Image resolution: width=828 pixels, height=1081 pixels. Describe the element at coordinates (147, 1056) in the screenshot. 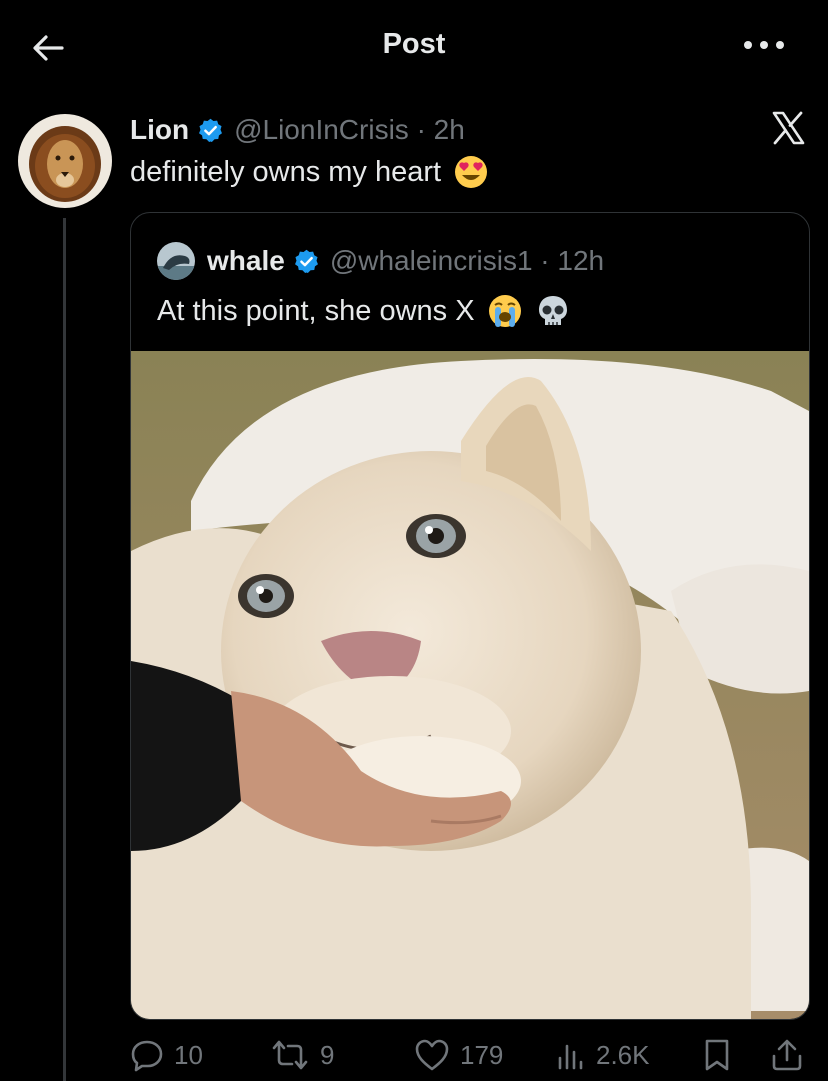

I see `reply-icon` at that location.